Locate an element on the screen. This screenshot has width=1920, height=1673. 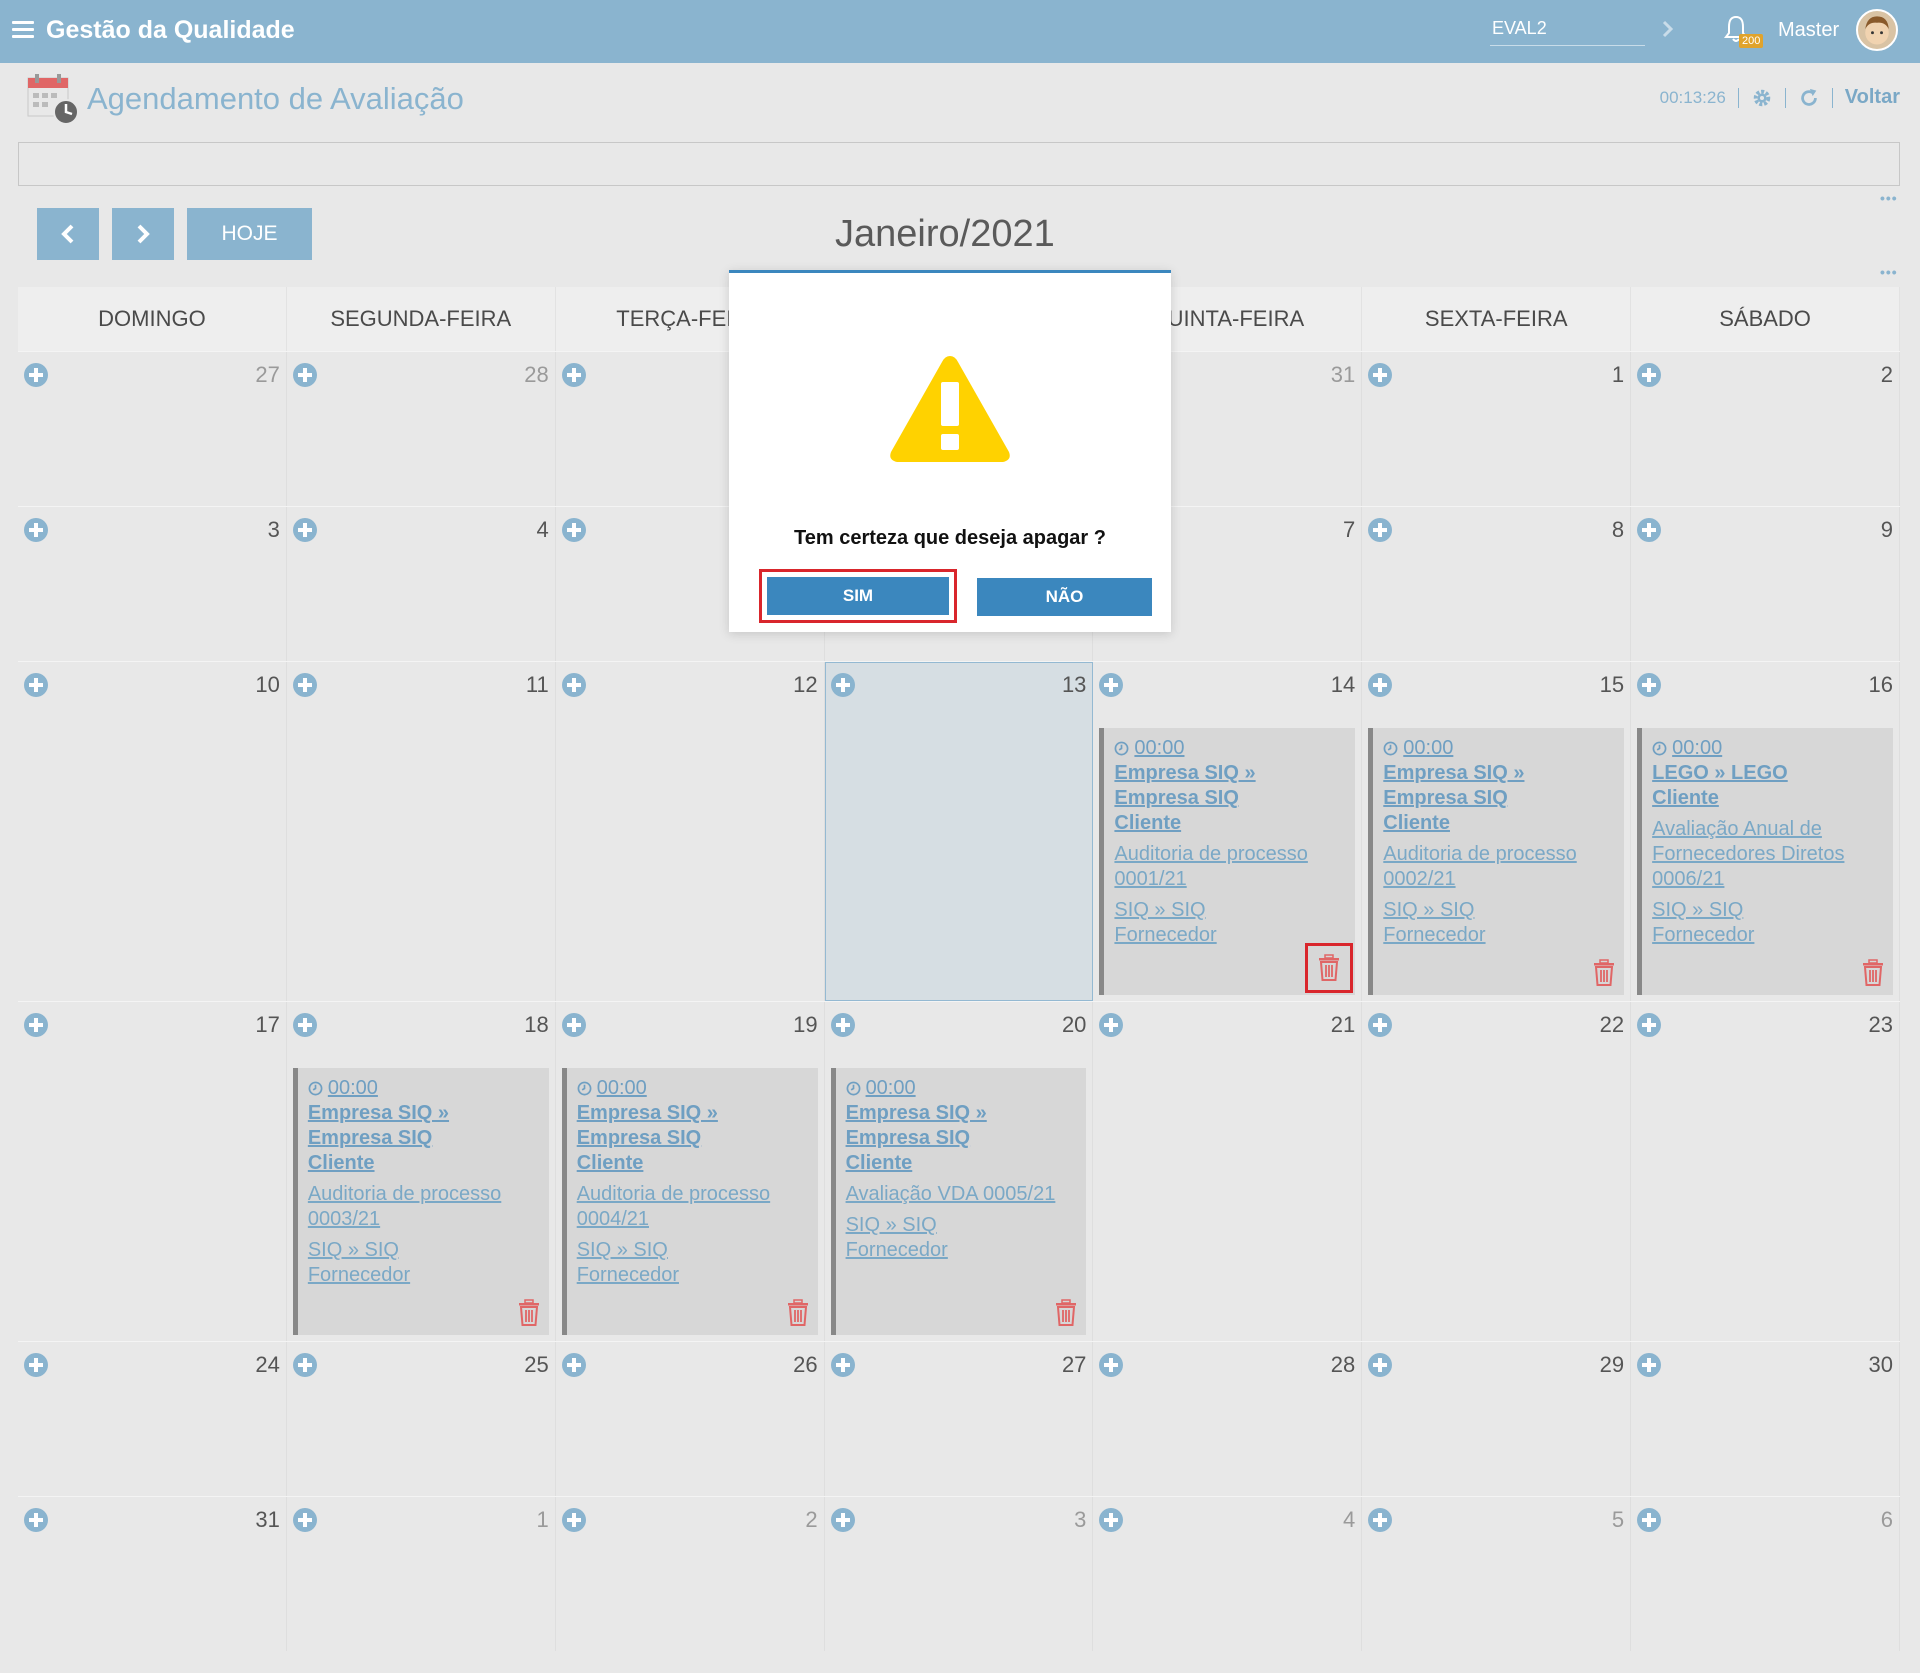
app-title: Gestão da Qualidade is located at coordinates (170, 30).